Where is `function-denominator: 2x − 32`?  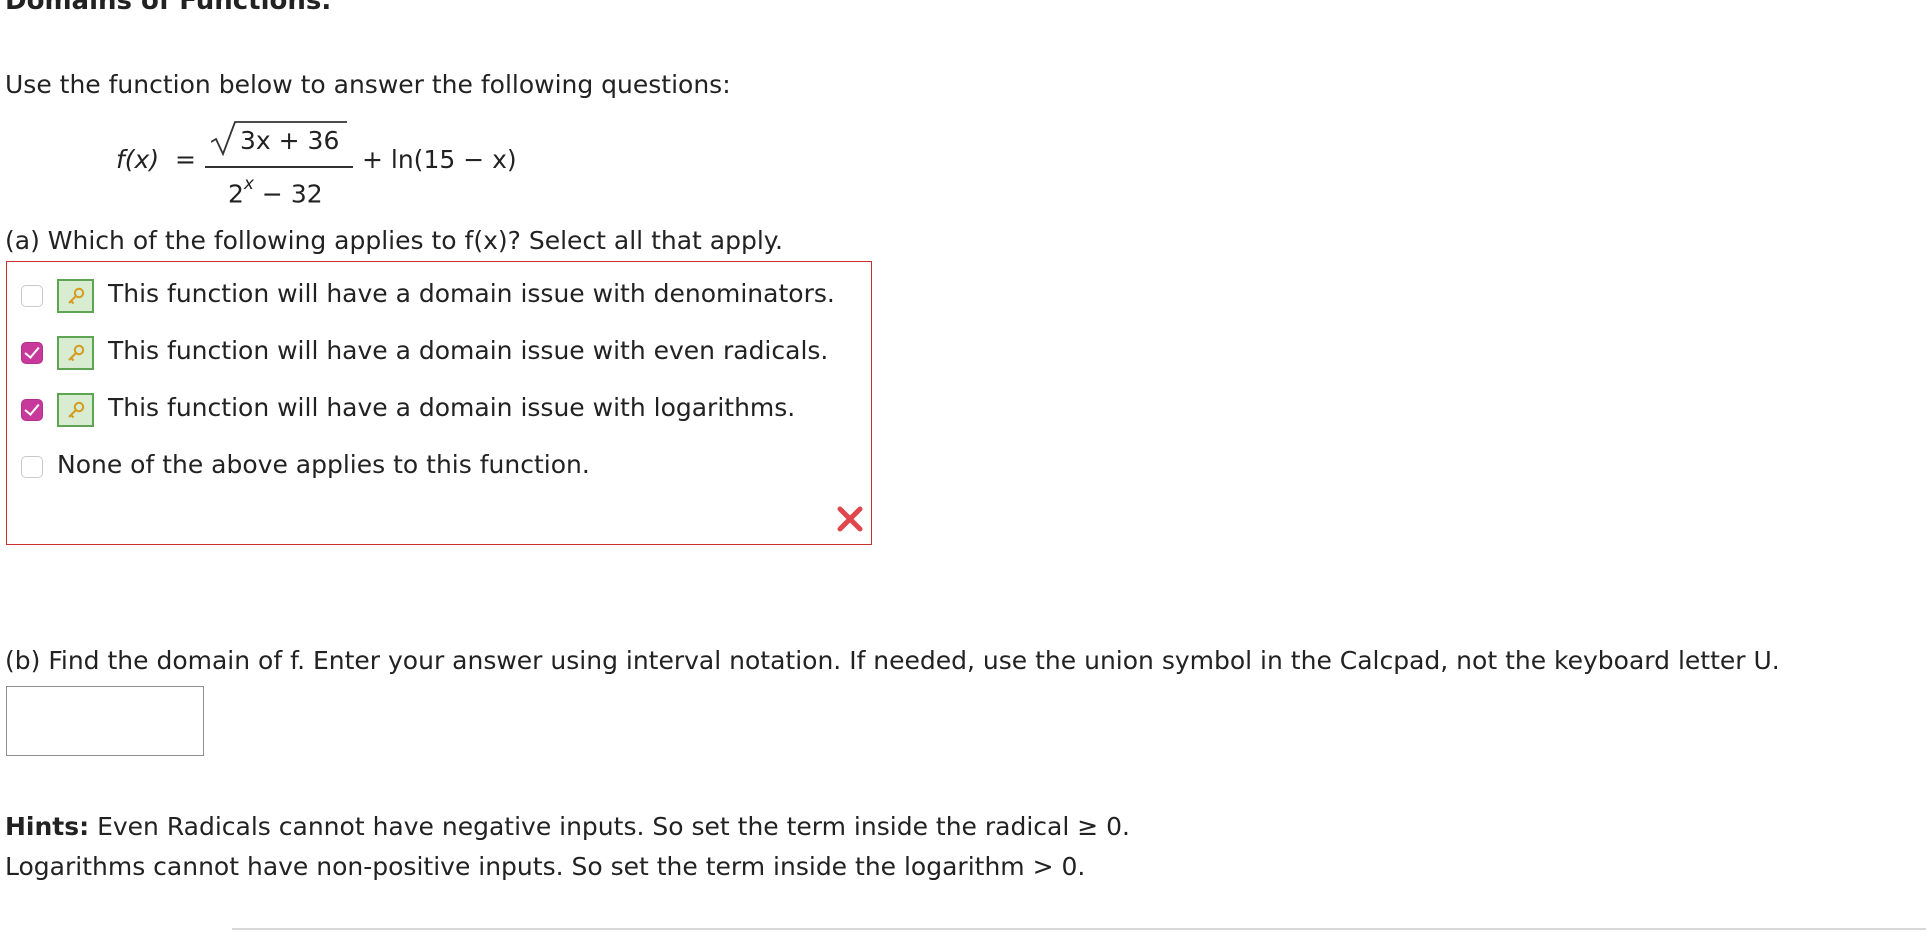
function-denominator: 2x − 32 is located at coordinates (275, 191).